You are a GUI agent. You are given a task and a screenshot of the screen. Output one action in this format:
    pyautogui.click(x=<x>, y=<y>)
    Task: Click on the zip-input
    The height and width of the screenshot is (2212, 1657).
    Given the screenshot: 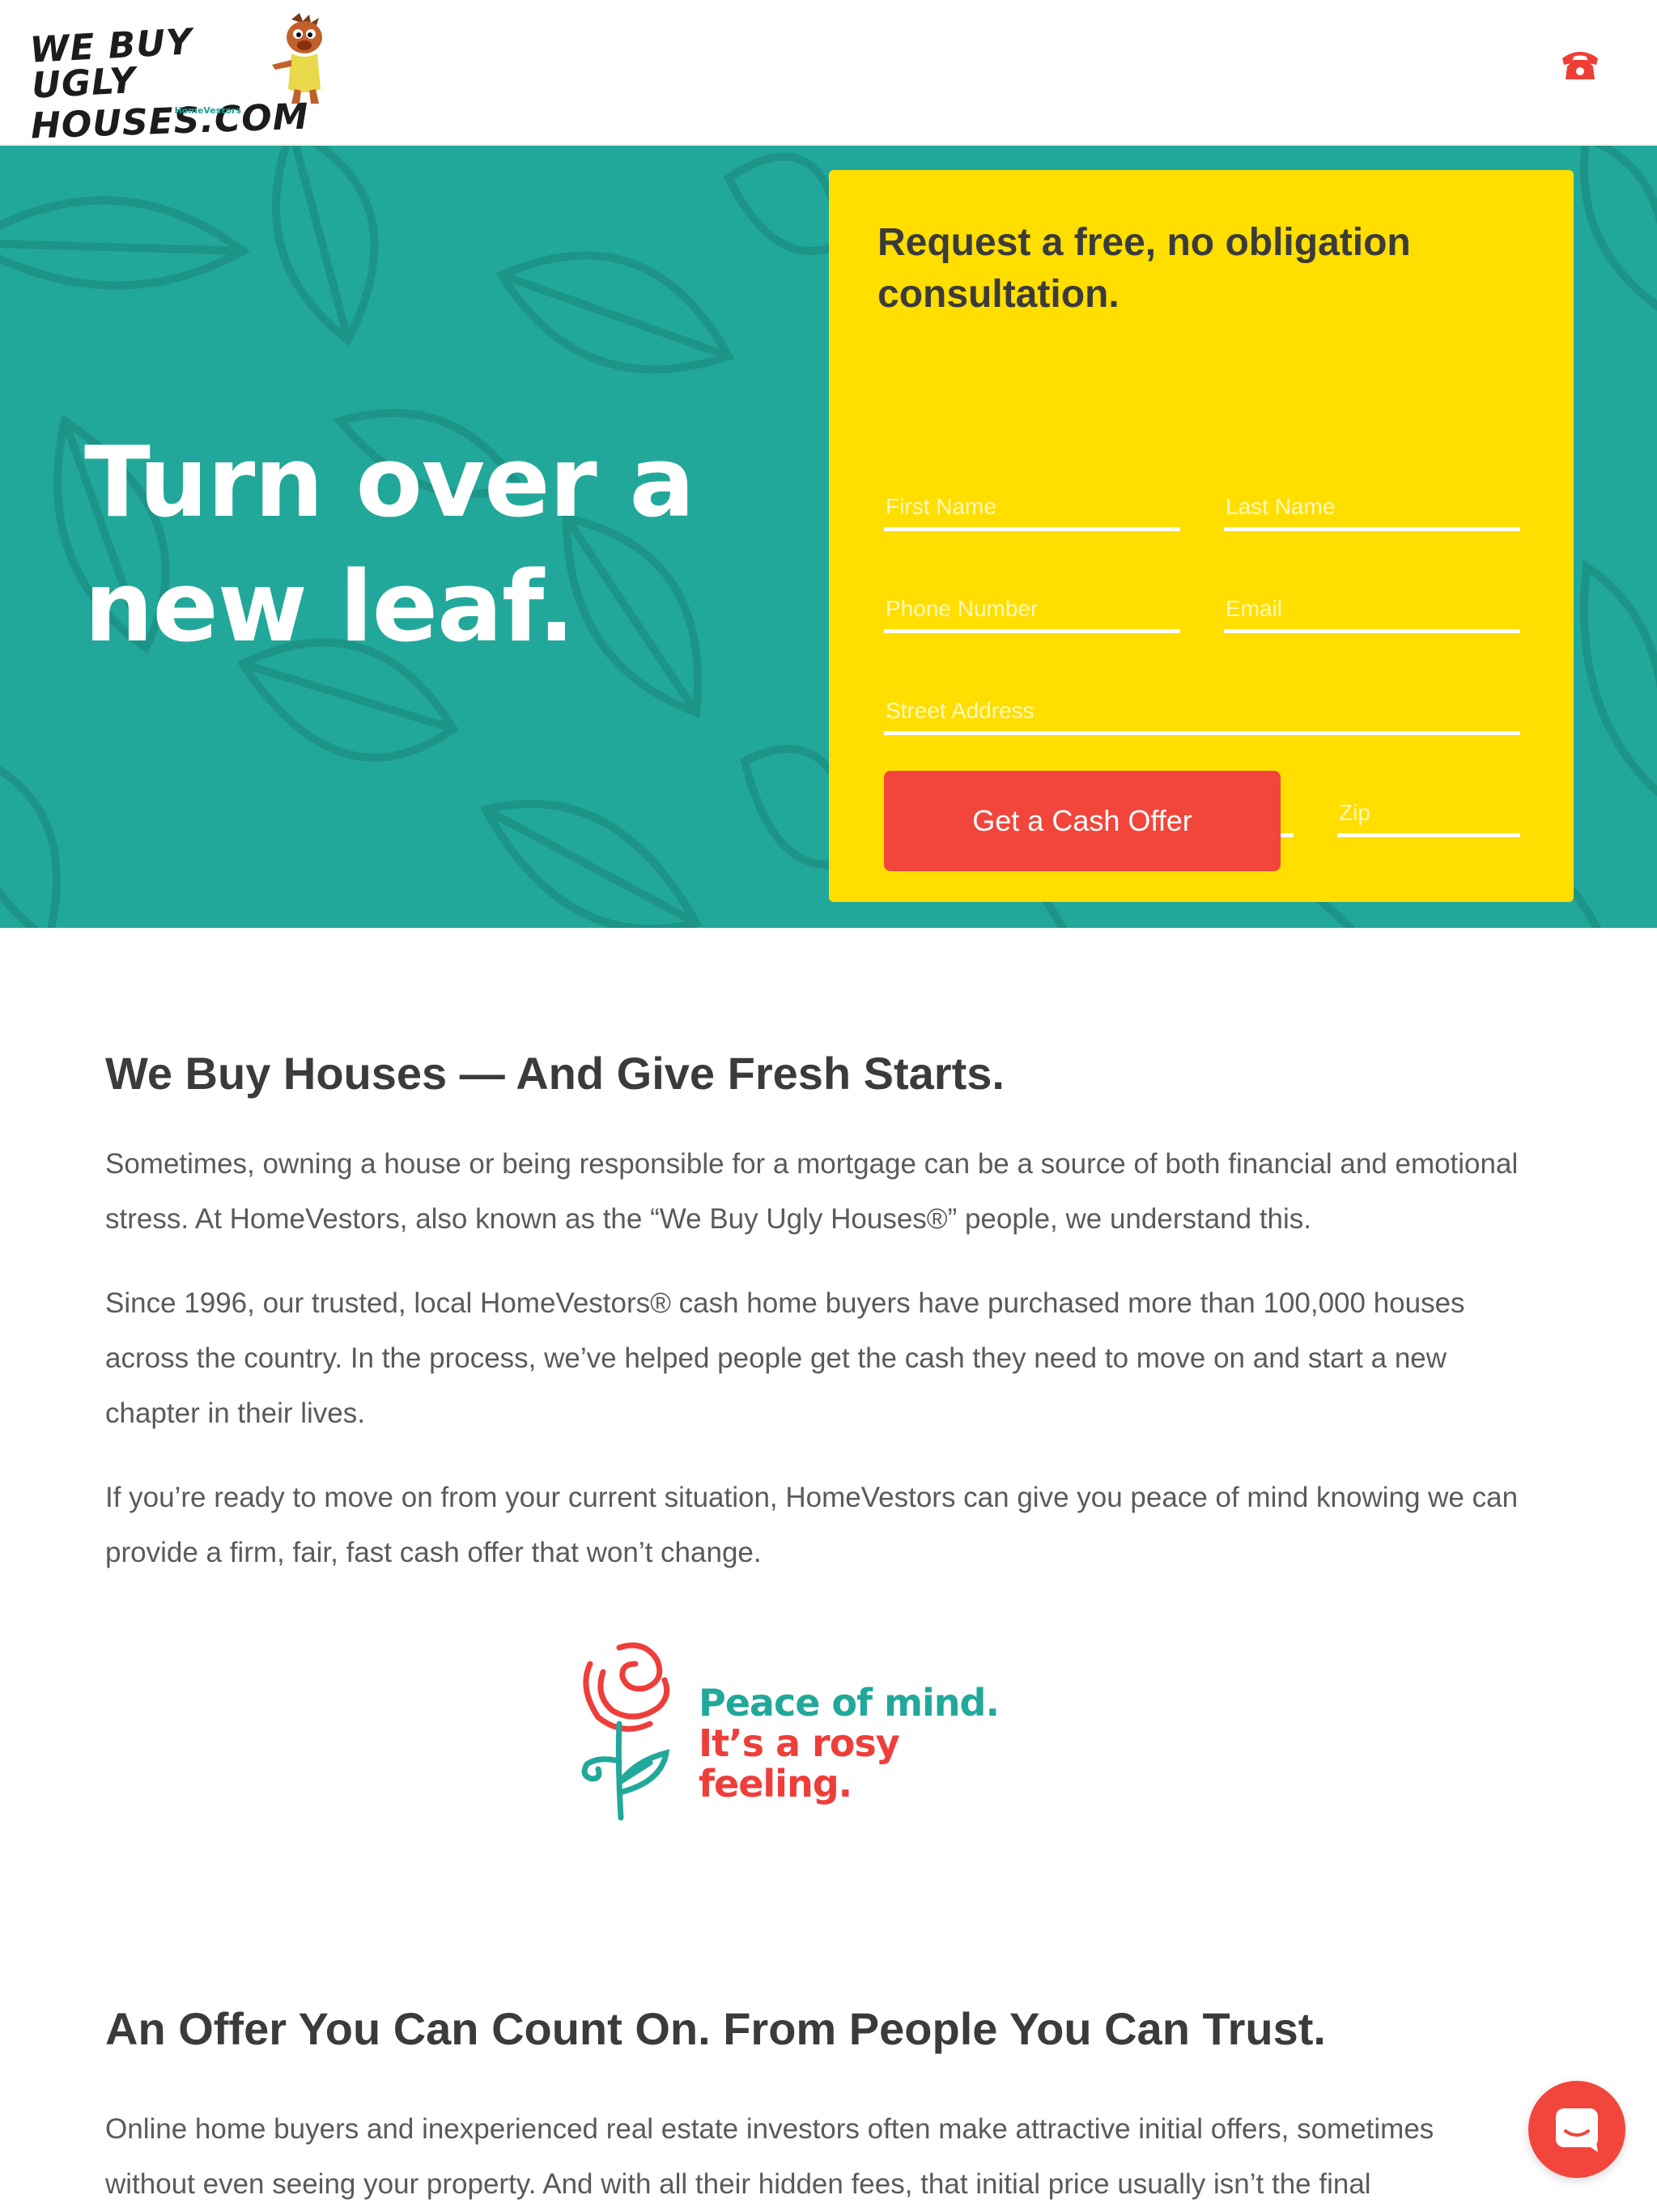 What is the action you would take?
    pyautogui.click(x=1428, y=809)
    